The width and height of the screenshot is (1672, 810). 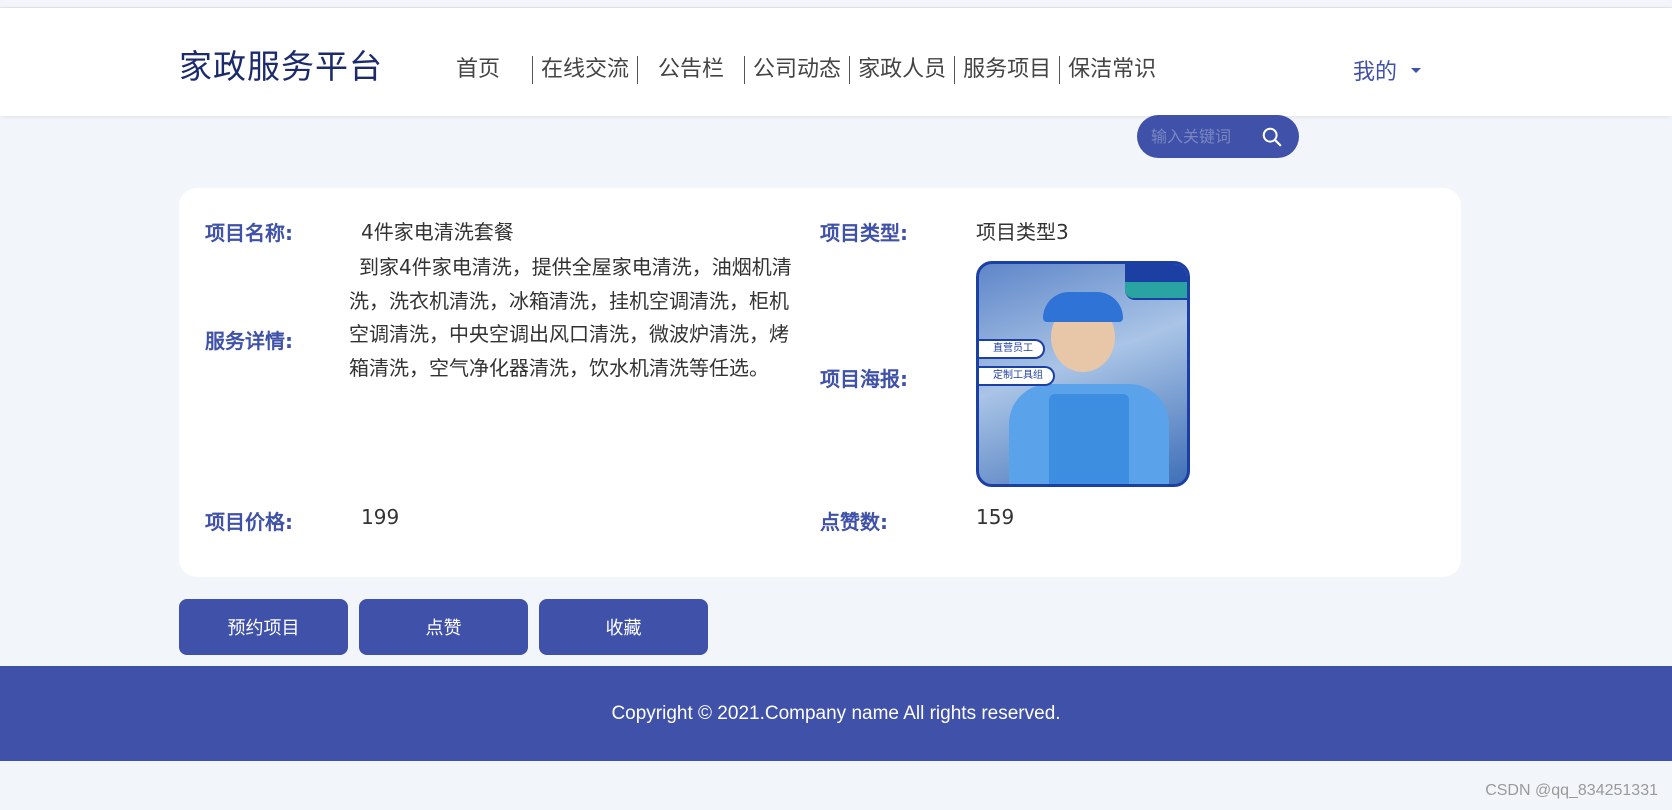 I want to click on service-detail-label: 服务详情:, so click(x=249, y=341).